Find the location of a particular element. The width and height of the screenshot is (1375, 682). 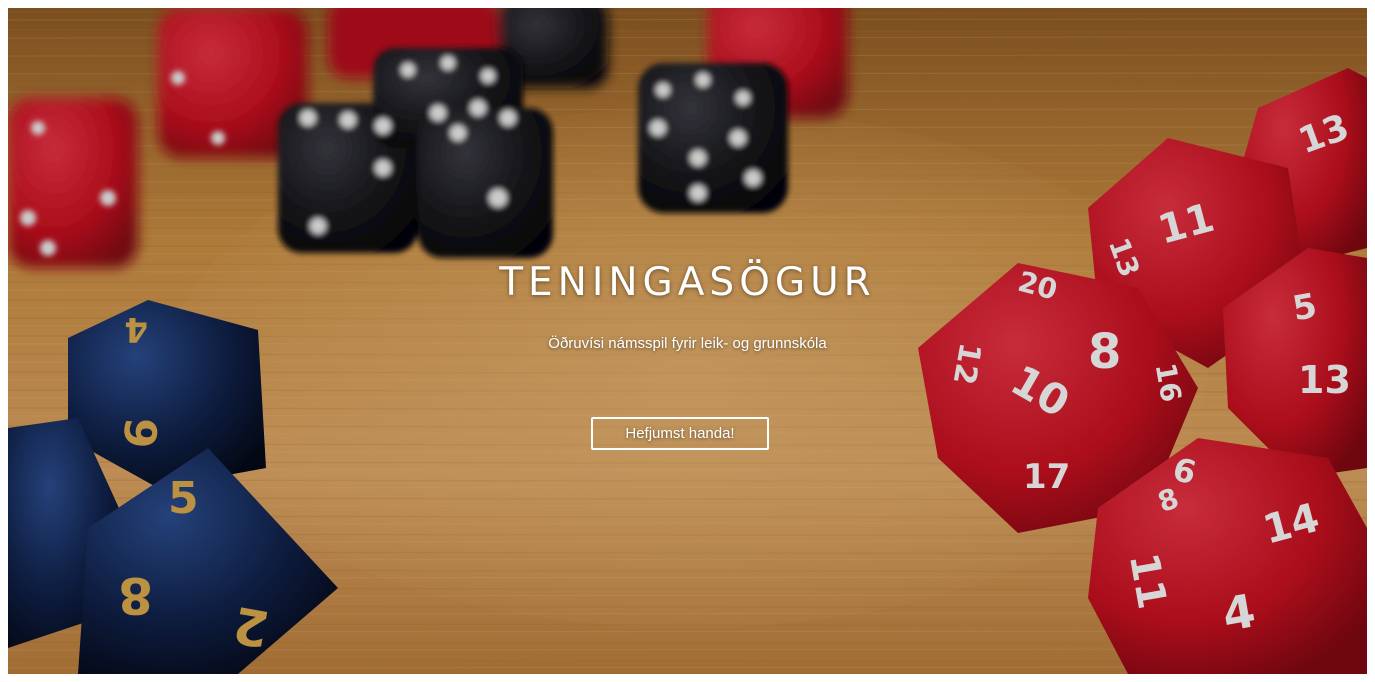

get-started-button: Hefjumst handa! is located at coordinates (680, 433).